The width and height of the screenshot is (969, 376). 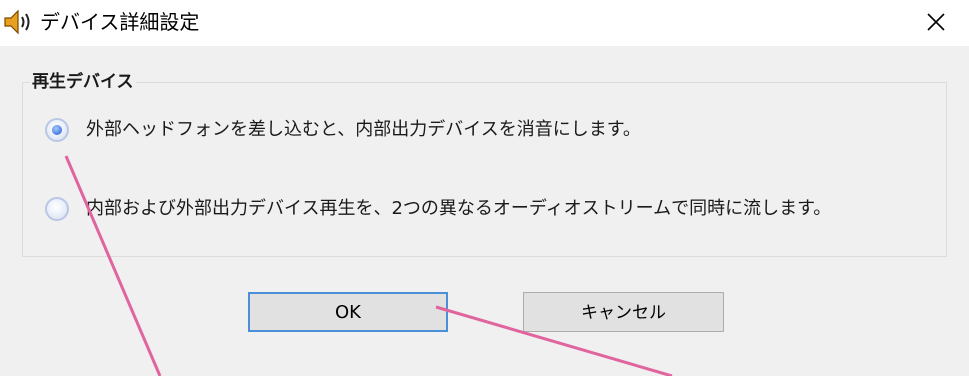 I want to click on window-title: デバイス詳細設定, so click(x=120, y=22).